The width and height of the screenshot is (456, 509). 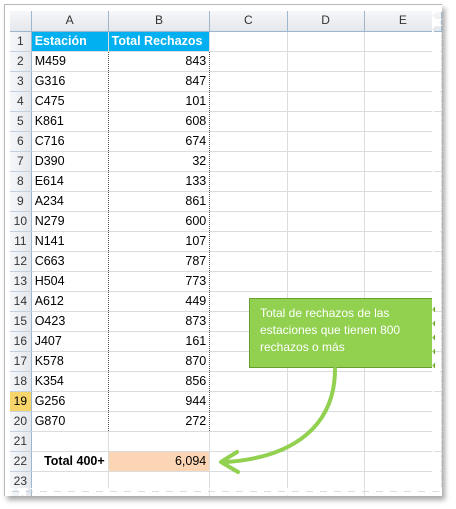 I want to click on select-all-corner, so click(x=21, y=21).